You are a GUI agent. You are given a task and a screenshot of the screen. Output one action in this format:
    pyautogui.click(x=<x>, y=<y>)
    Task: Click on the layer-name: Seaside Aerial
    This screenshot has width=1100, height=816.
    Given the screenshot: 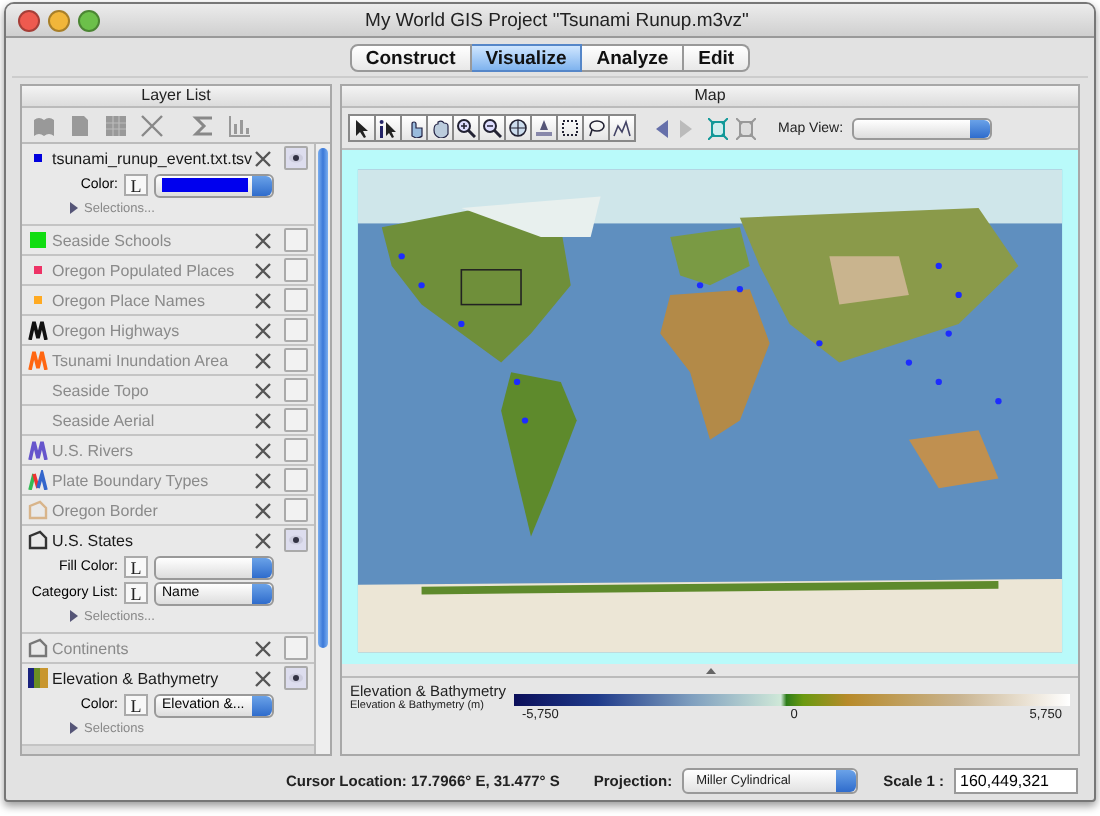 What is the action you would take?
    pyautogui.click(x=104, y=420)
    